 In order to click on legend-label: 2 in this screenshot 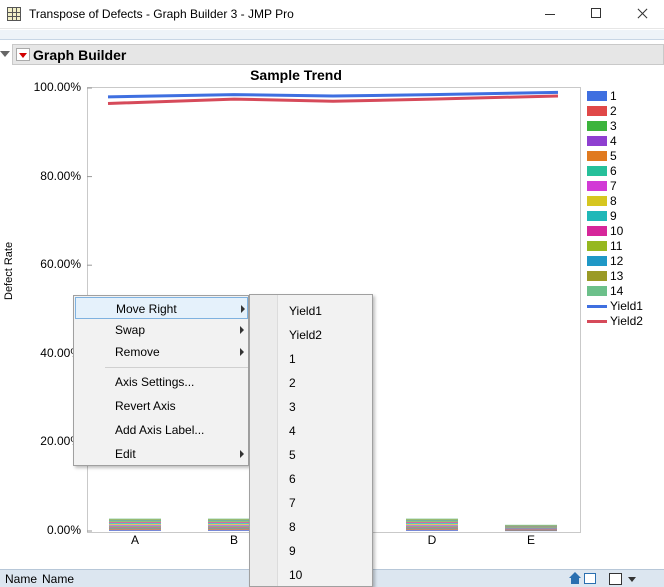, I will do `click(613, 111)`.